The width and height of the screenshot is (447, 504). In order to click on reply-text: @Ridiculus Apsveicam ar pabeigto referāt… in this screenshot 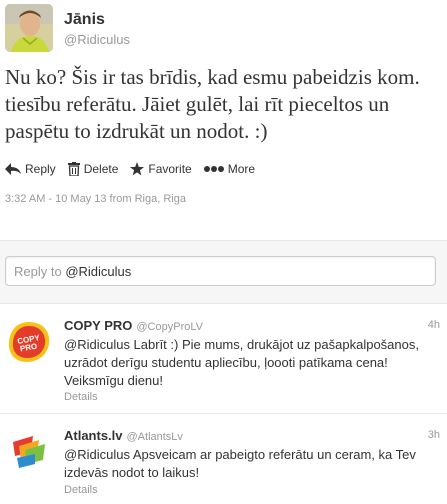, I will do `click(240, 463)`.